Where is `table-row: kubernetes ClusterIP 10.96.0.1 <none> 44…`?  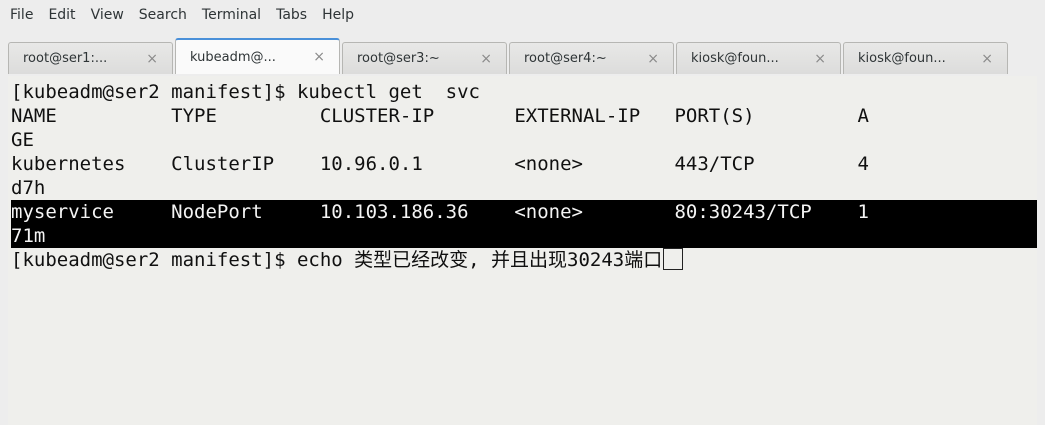
table-row: kubernetes ClusterIP 10.96.0.1 <none> 44… is located at coordinates (440, 164).